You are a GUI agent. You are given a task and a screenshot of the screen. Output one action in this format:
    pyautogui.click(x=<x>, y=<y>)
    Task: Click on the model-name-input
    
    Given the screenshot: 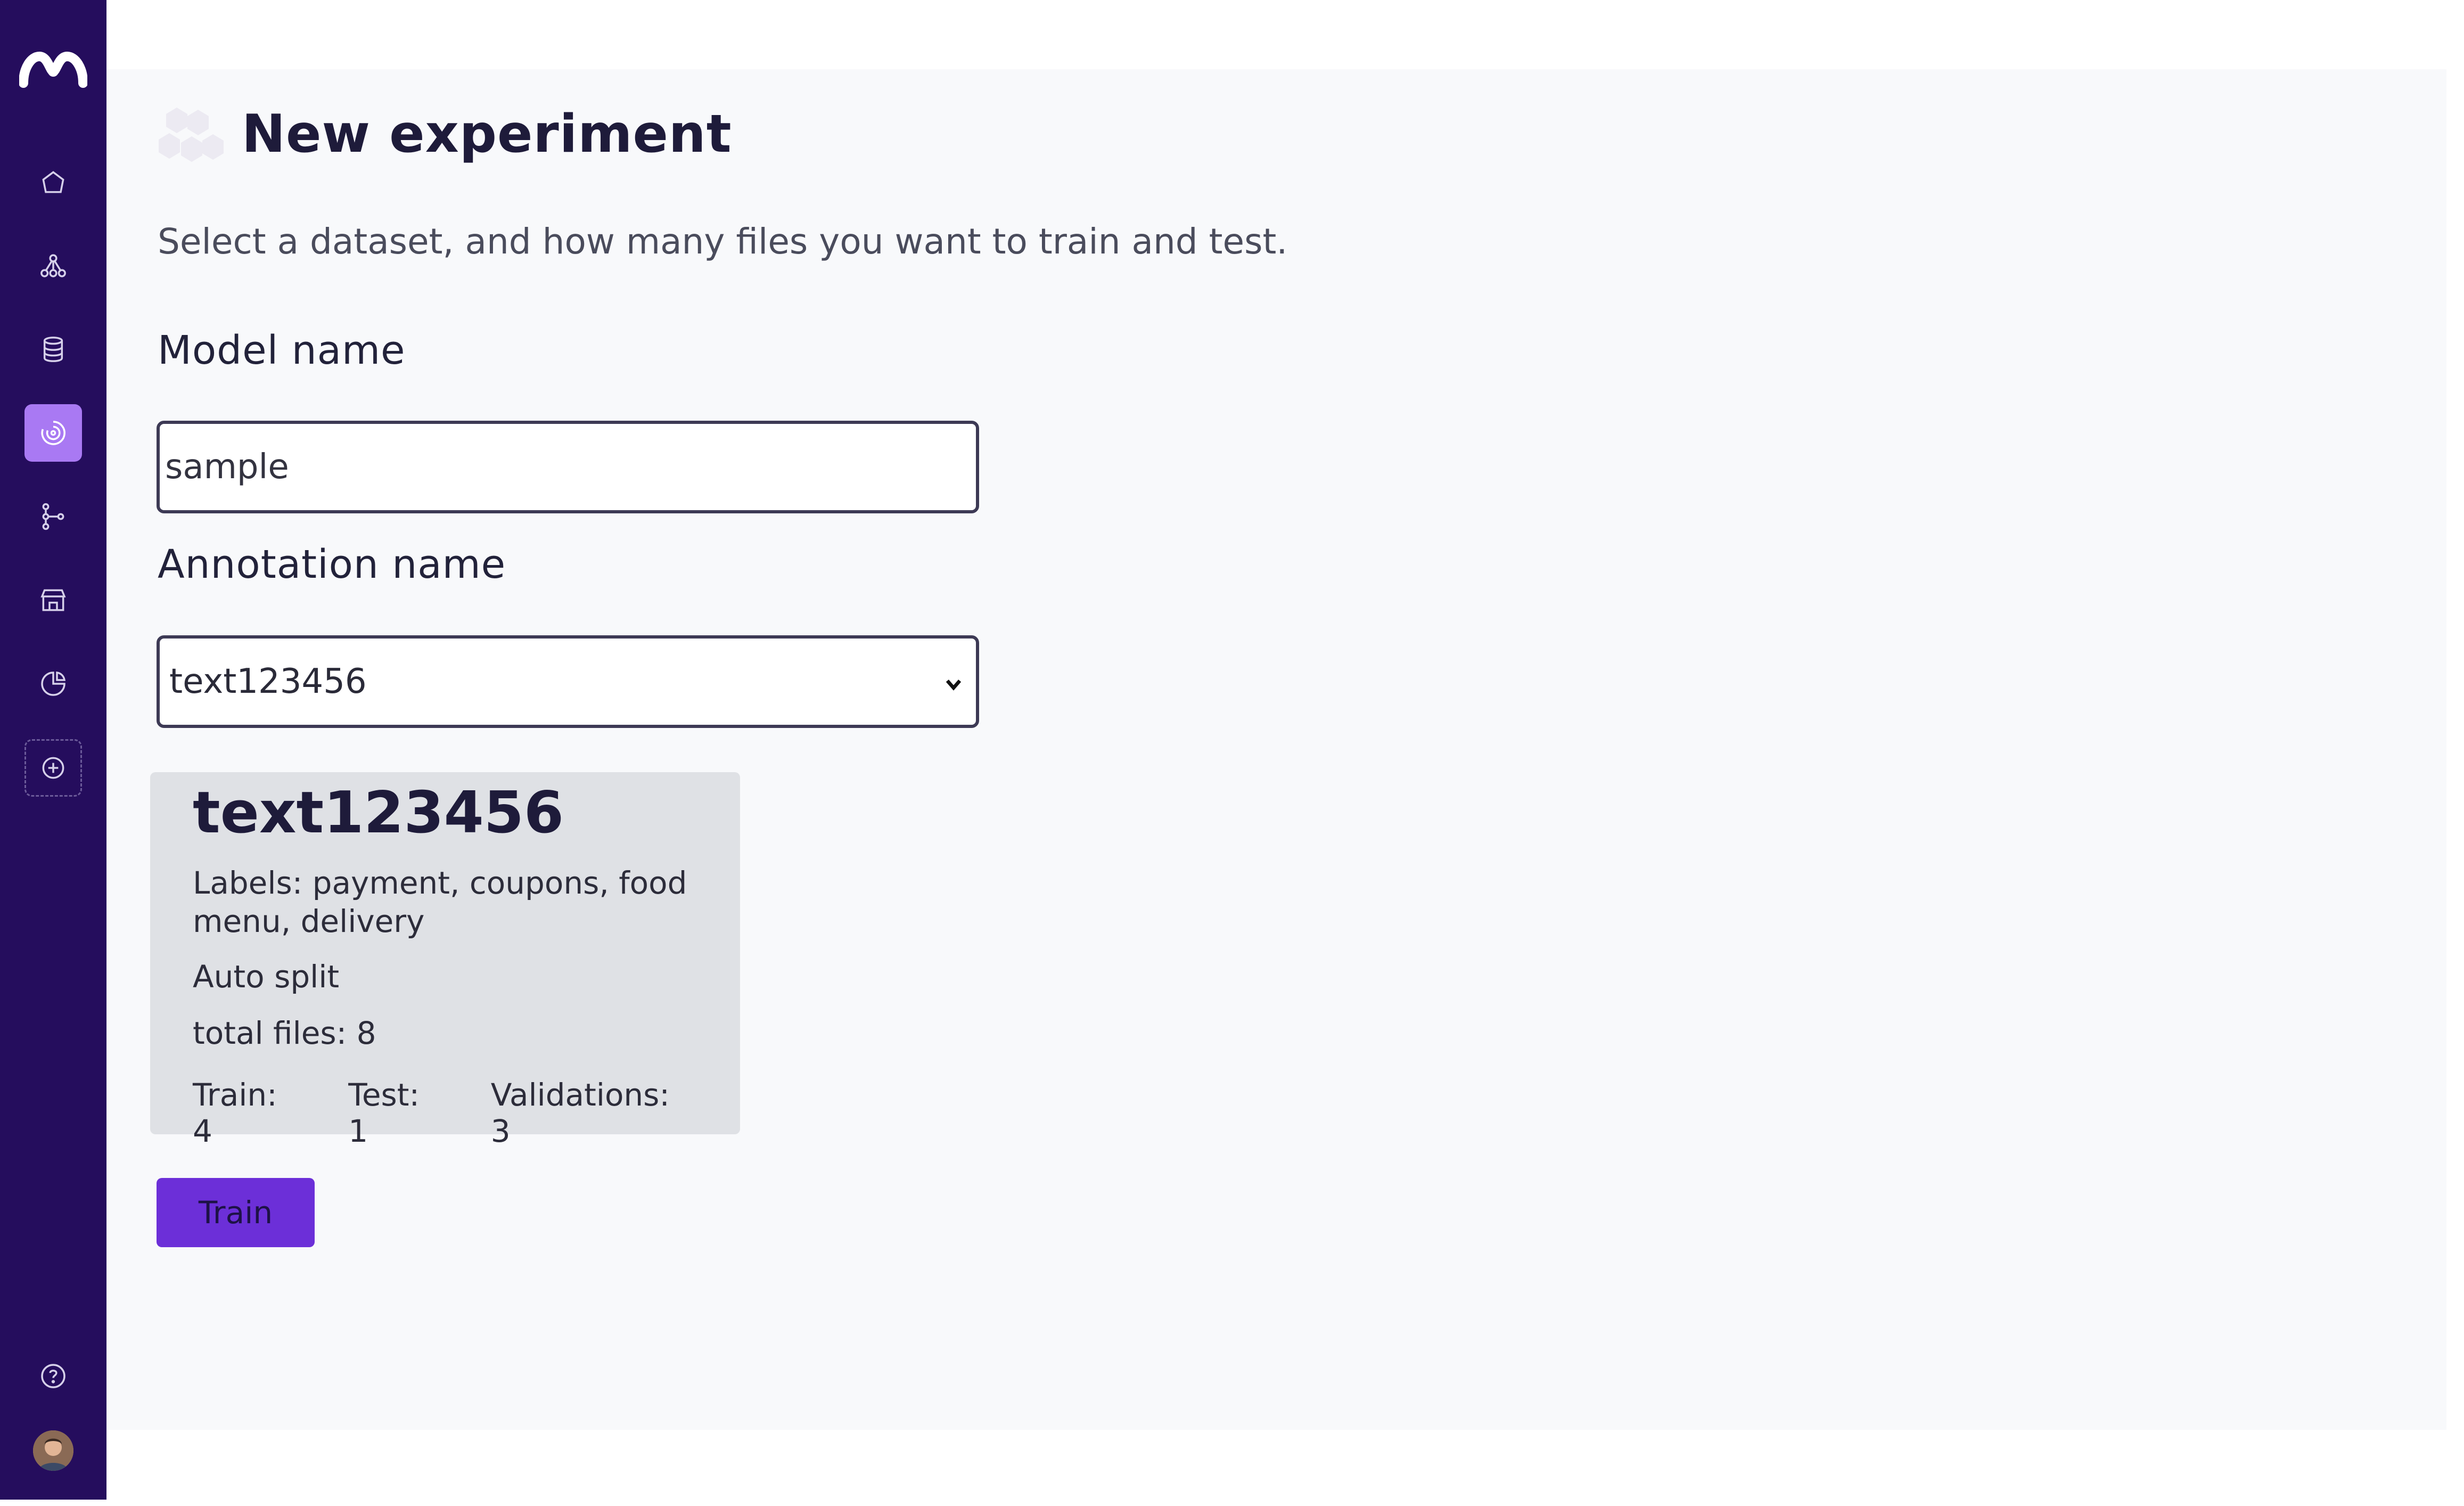 What is the action you would take?
    pyautogui.click(x=568, y=467)
    